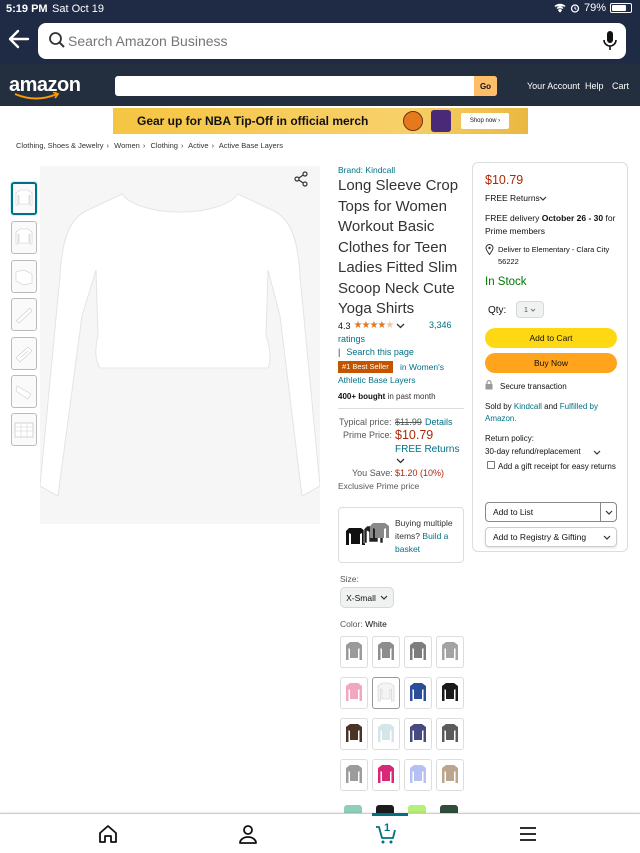 Image resolution: width=640 pixels, height=853 pixels. Describe the element at coordinates (551, 363) in the screenshot. I see `buy-now-button: Buy Now` at that location.